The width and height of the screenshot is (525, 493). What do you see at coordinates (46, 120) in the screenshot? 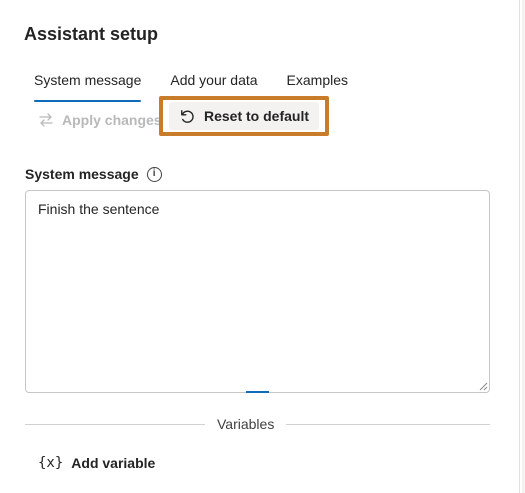
I see `swap-arrows-icon` at bounding box center [46, 120].